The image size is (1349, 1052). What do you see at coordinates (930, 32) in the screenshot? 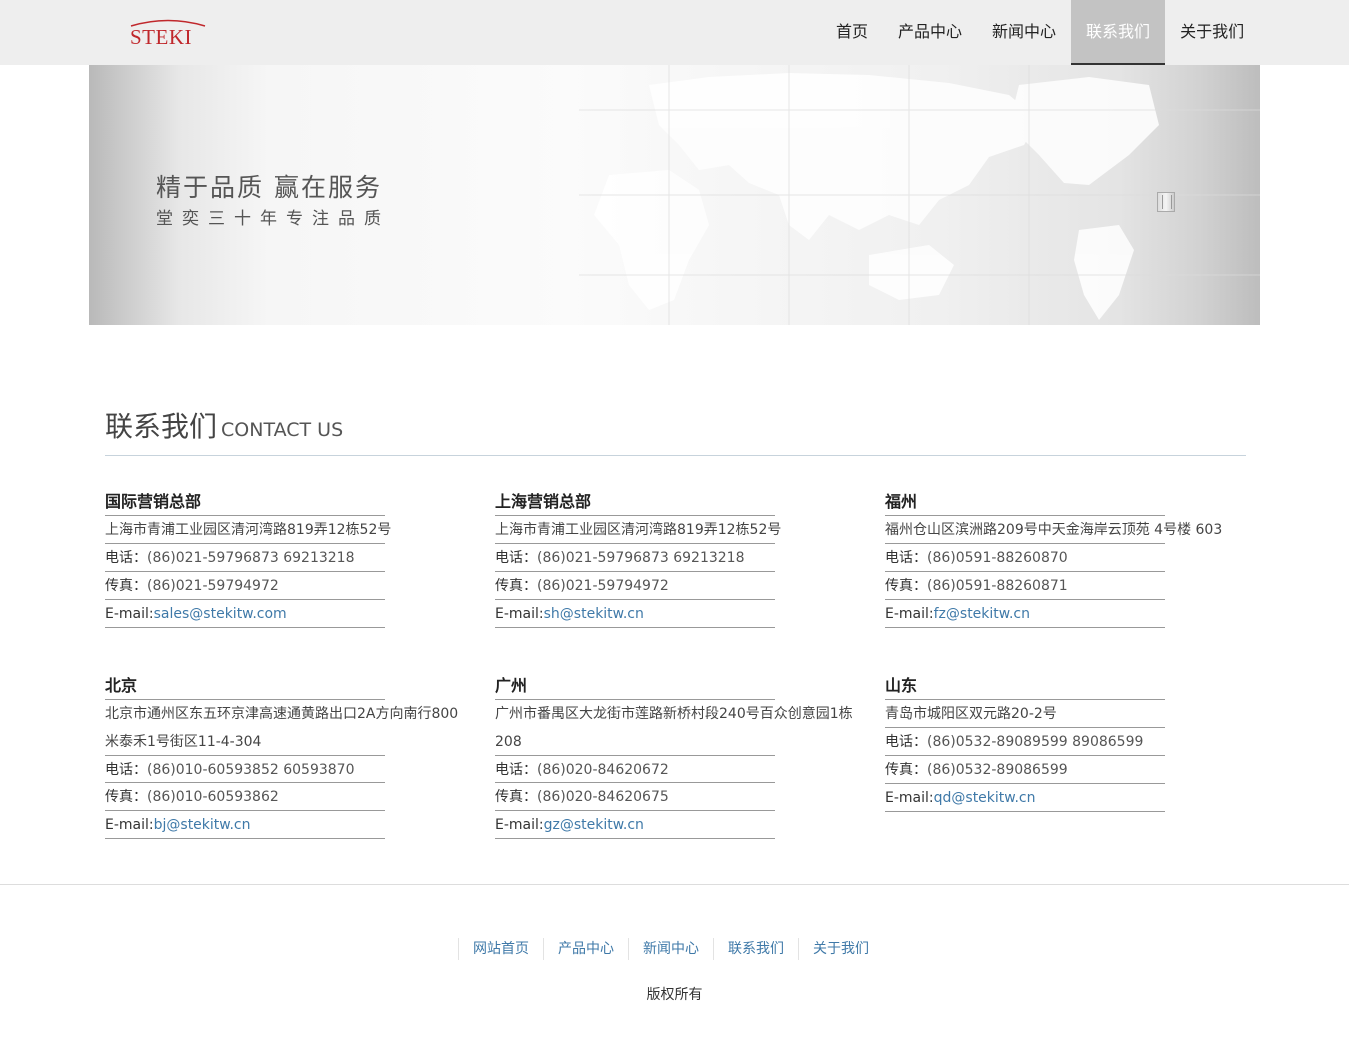
I see `nav-products: 产品中心` at bounding box center [930, 32].